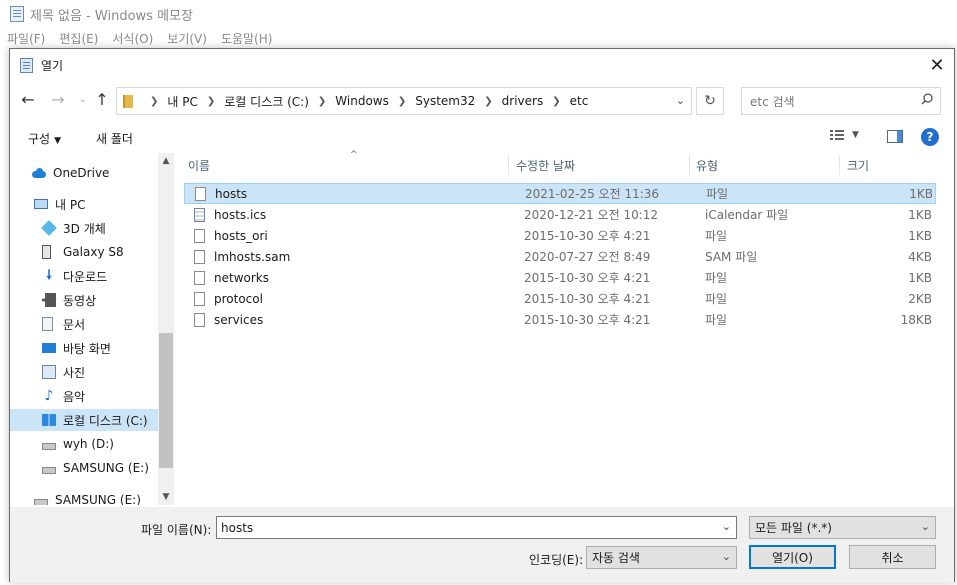 The width and height of the screenshot is (957, 585). I want to click on drive-icon, so click(49, 446).